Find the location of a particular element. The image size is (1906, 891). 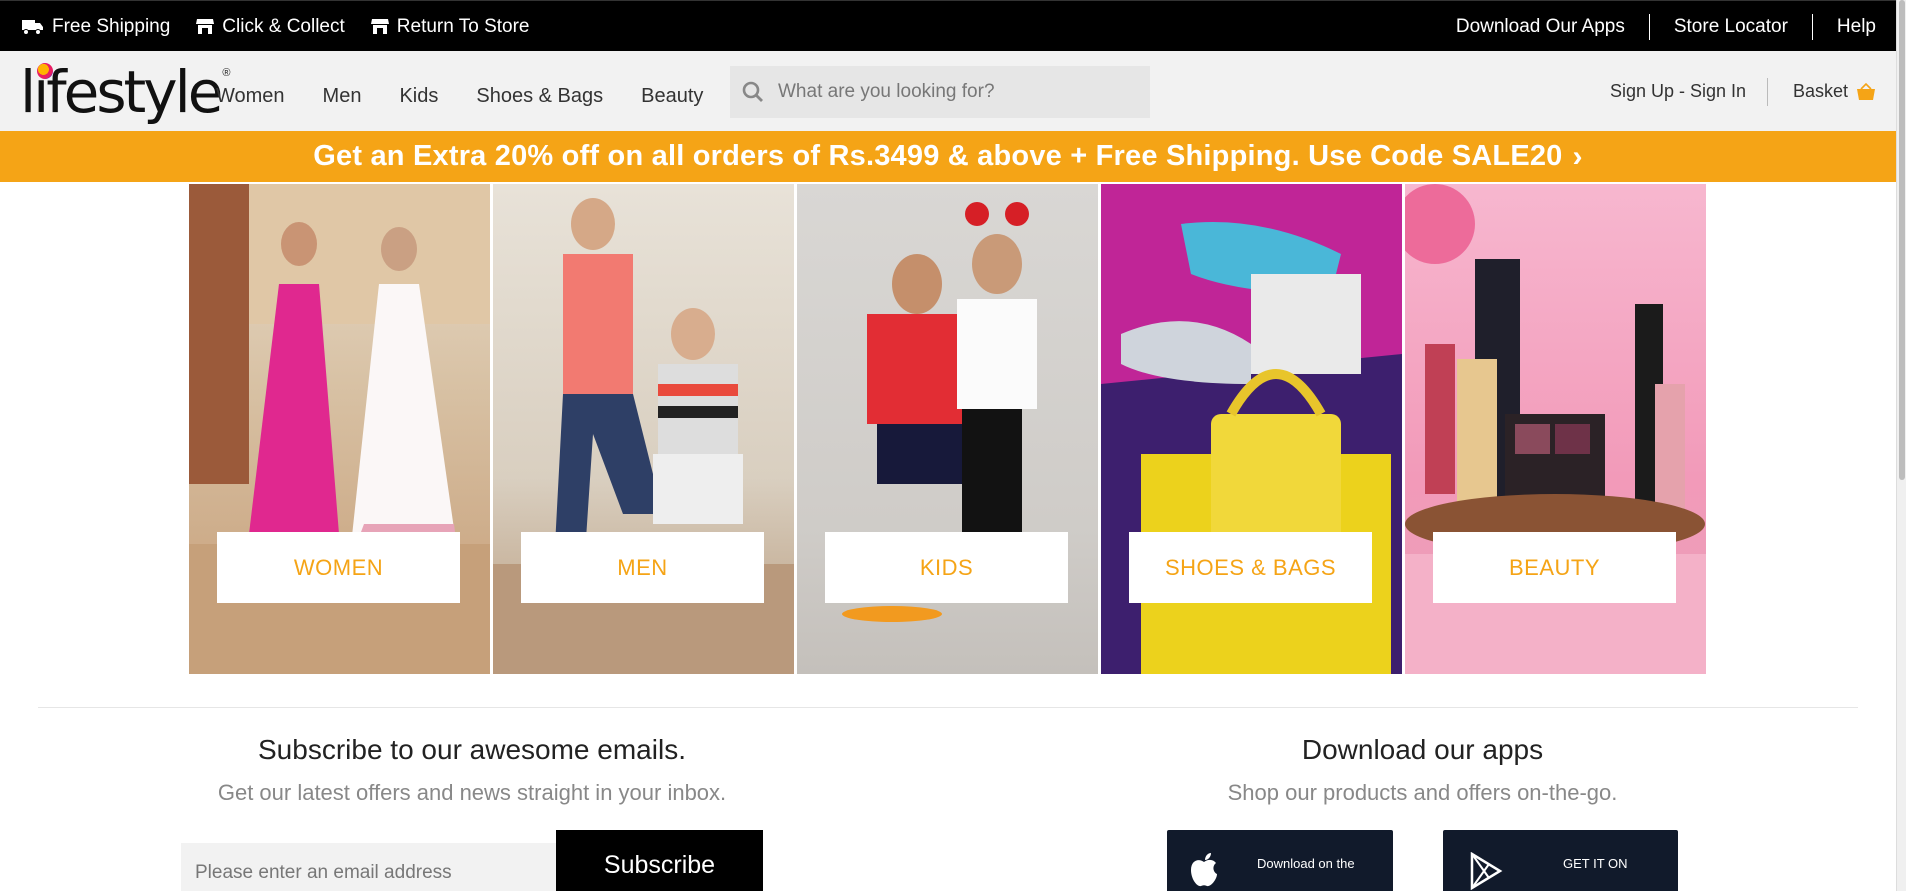

nav-beauty: Beauty is located at coordinates (672, 91).